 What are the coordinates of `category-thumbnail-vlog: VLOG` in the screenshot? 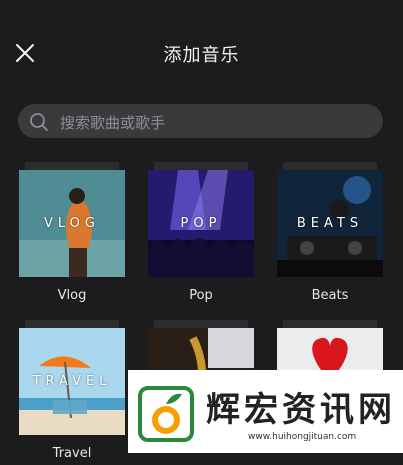 It's located at (72, 223).